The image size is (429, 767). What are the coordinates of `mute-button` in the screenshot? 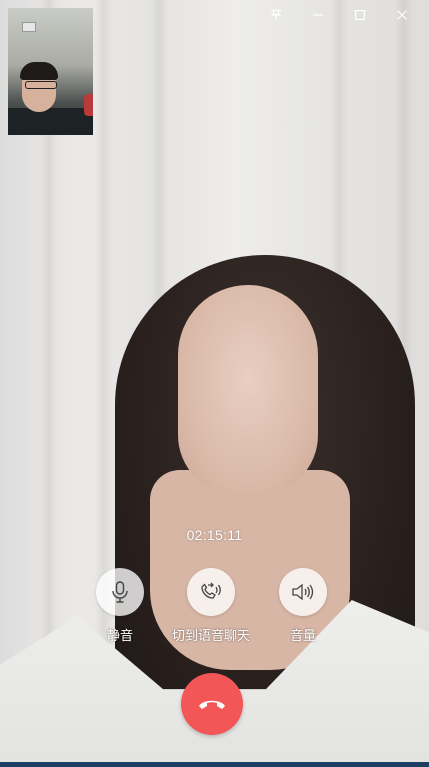 It's located at (120, 592).